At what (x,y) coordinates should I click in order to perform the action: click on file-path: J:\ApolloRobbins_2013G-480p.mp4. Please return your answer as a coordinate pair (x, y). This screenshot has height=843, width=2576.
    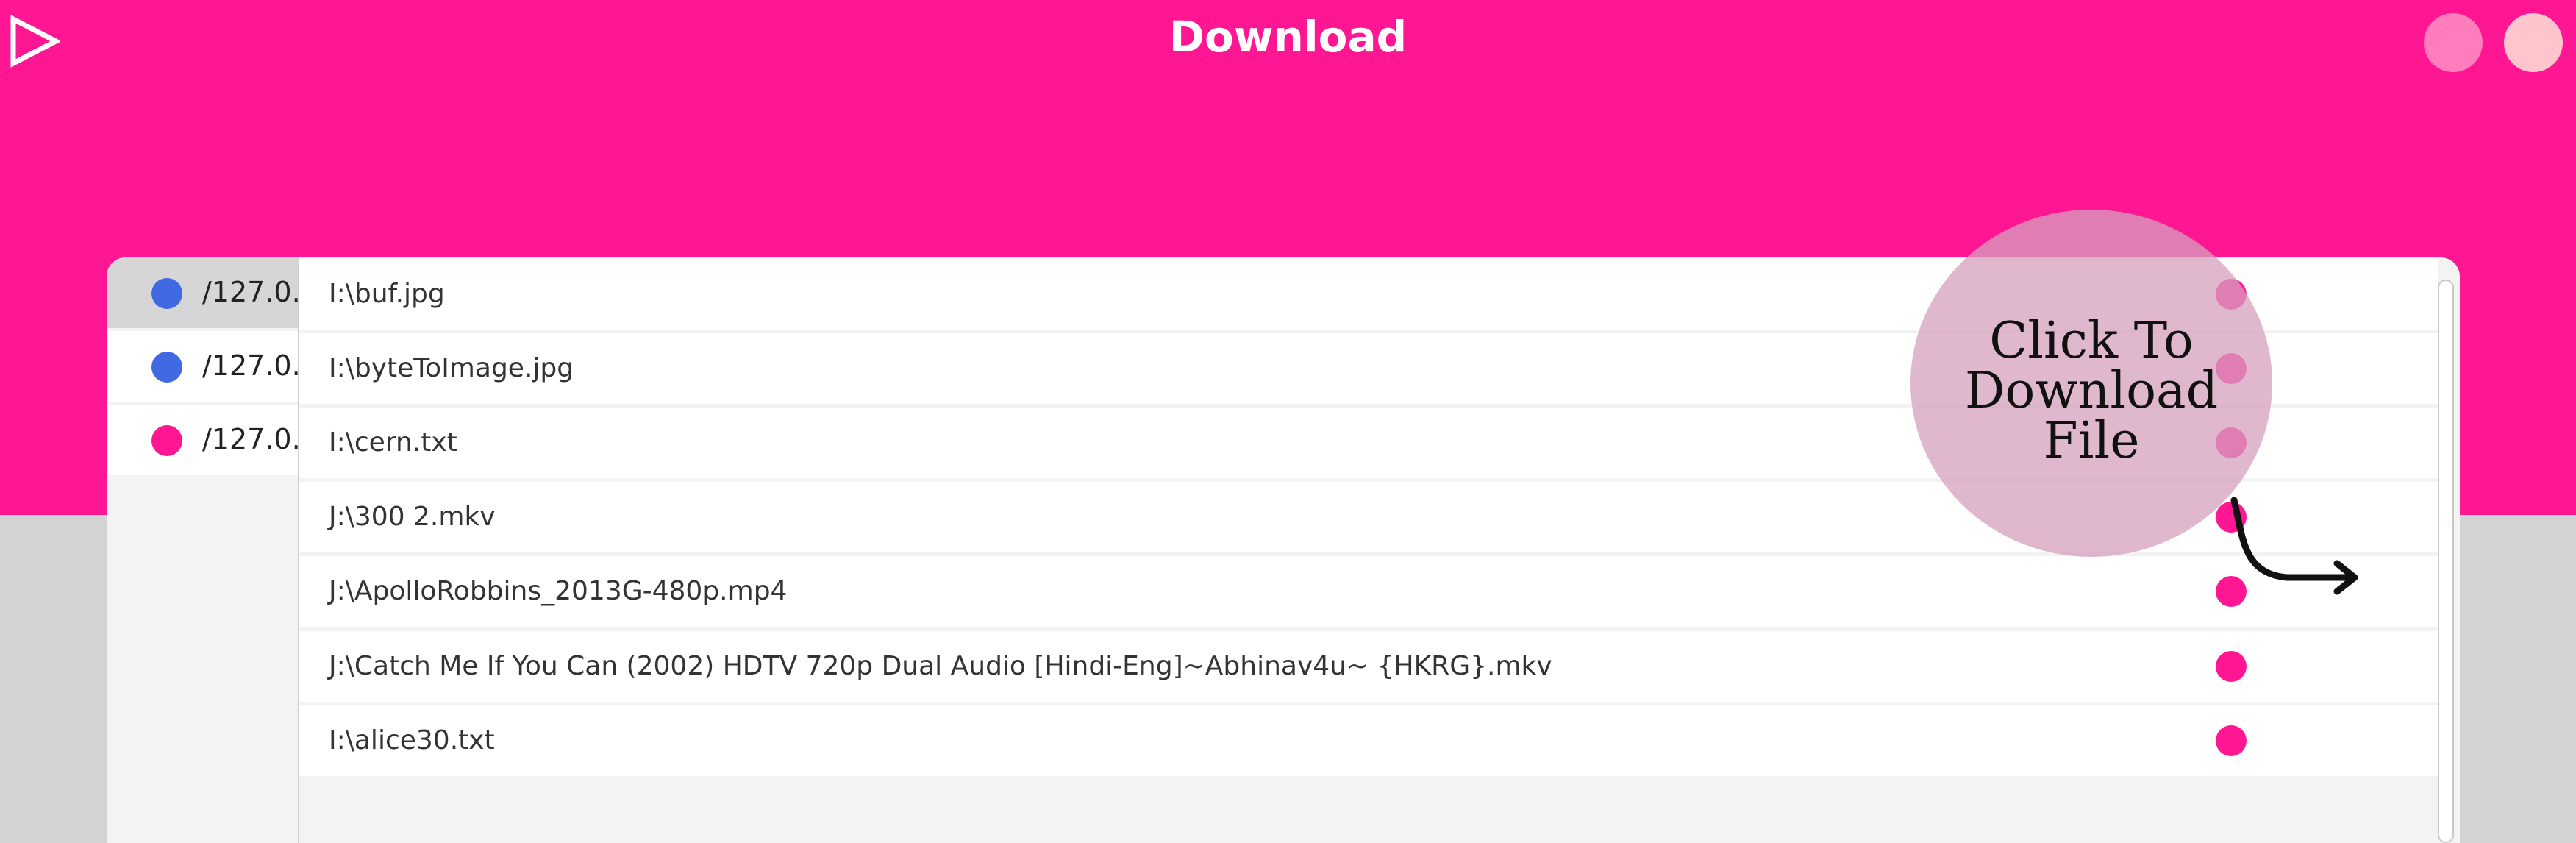
    Looking at the image, I should click on (558, 591).